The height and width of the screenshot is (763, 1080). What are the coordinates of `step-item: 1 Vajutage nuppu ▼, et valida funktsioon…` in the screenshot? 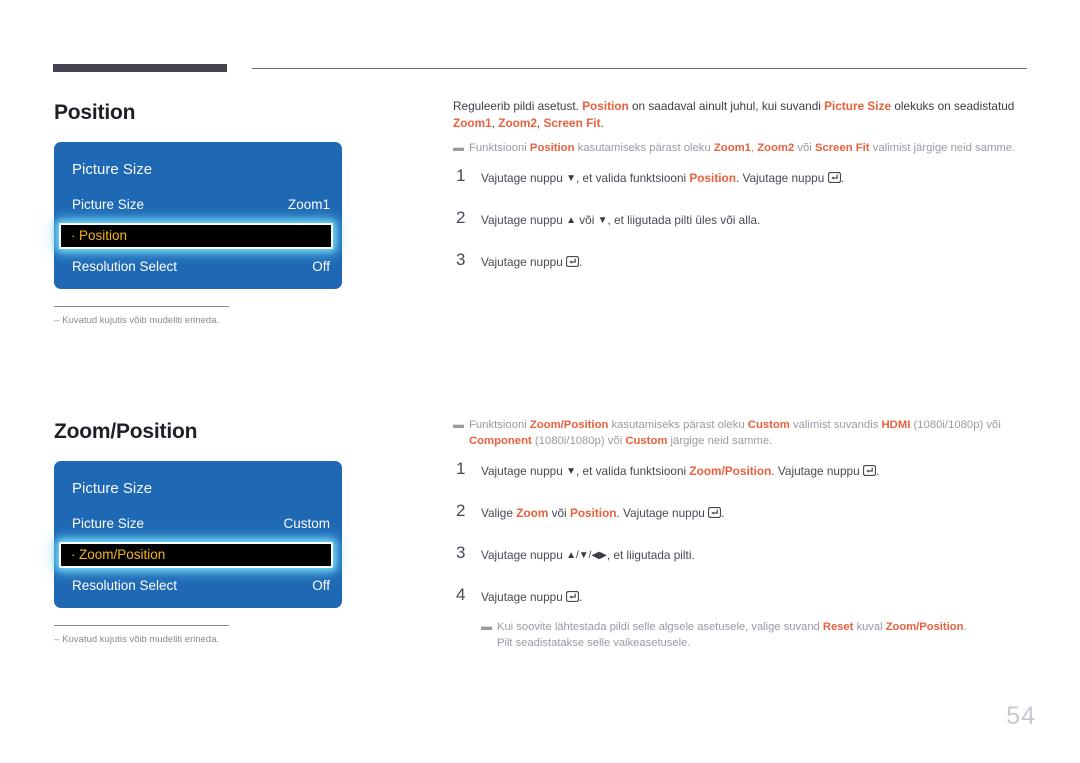 It's located at (742, 180).